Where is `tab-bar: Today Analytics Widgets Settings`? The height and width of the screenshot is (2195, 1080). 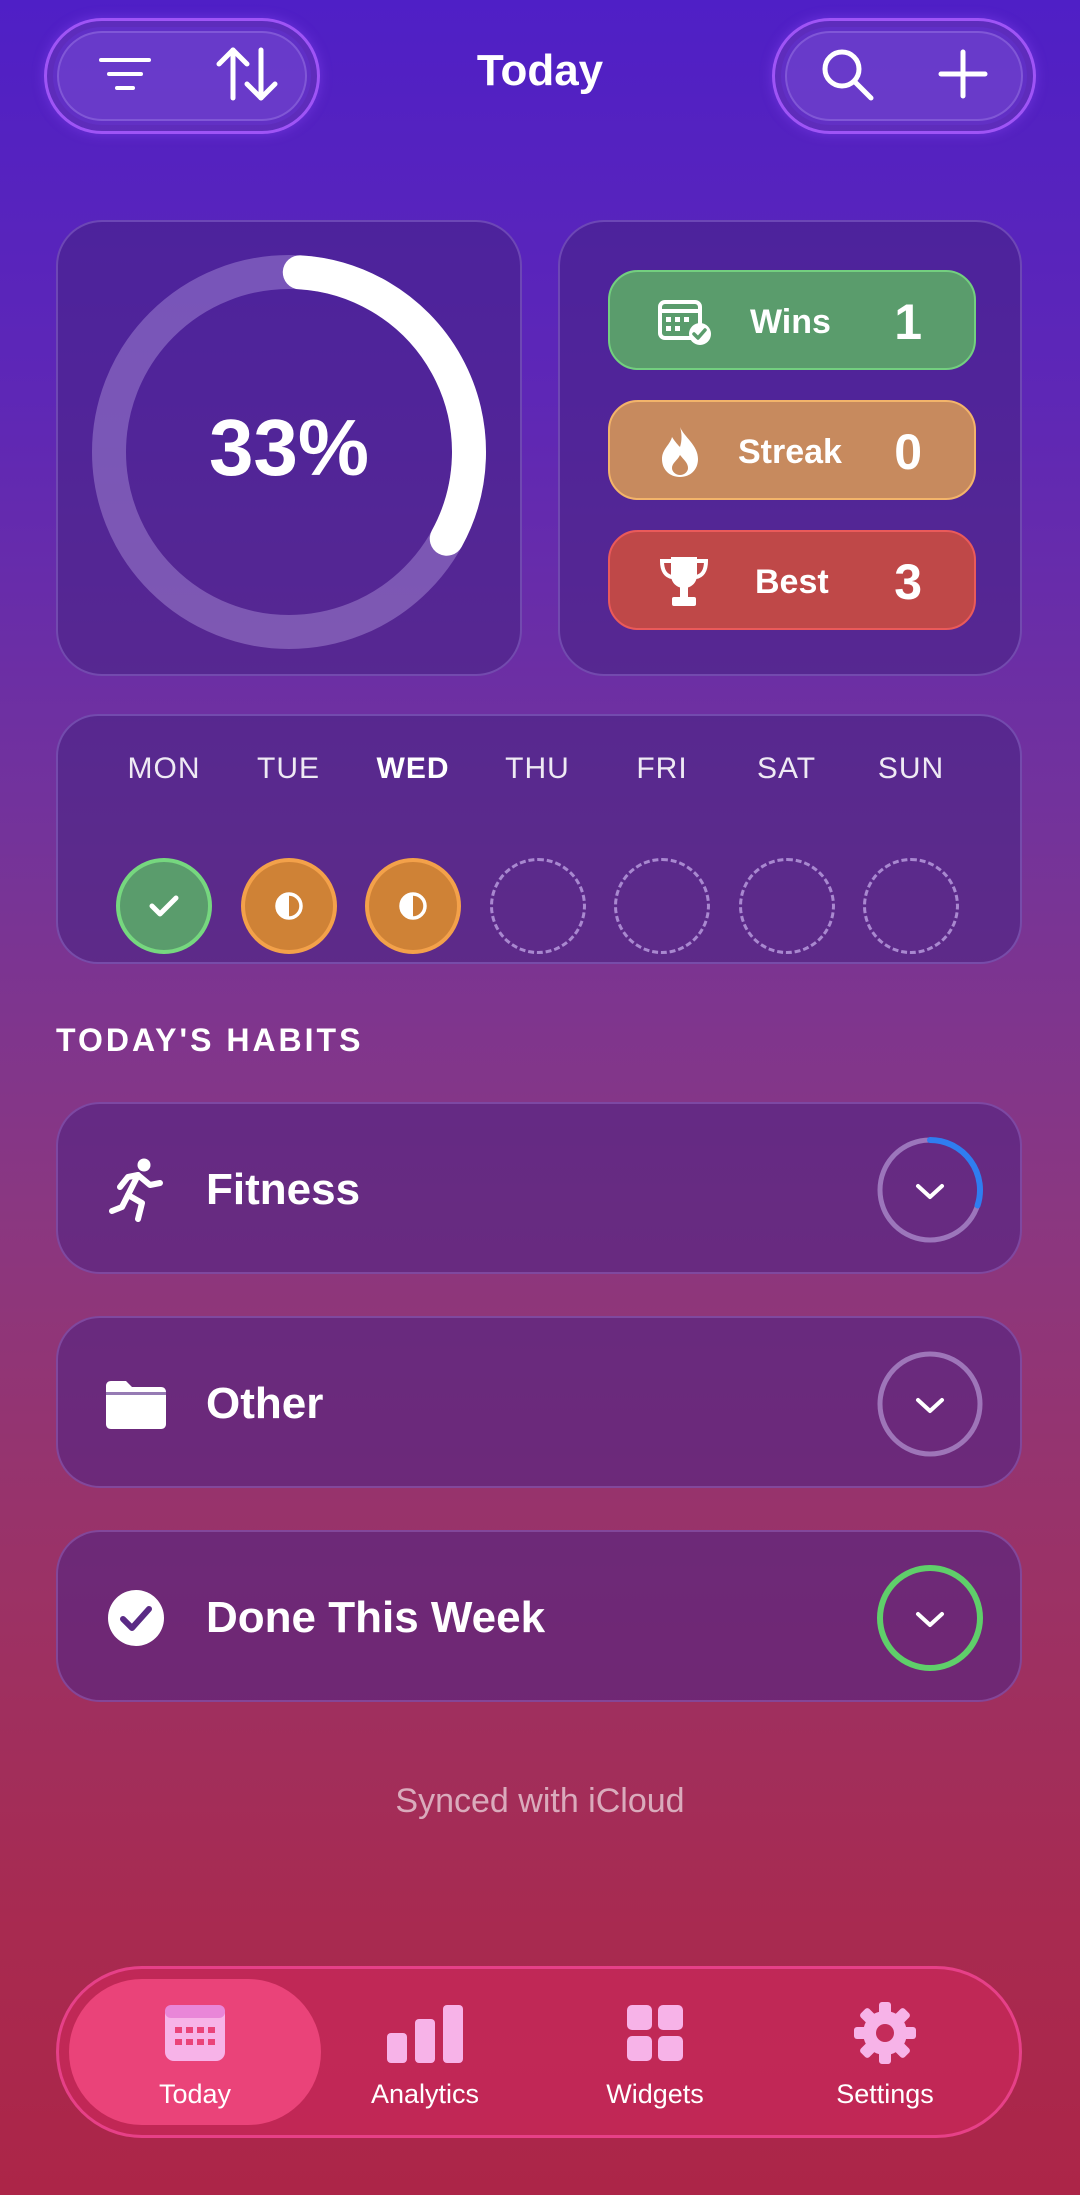
tab-bar: Today Analytics Widgets Settings is located at coordinates (539, 2052).